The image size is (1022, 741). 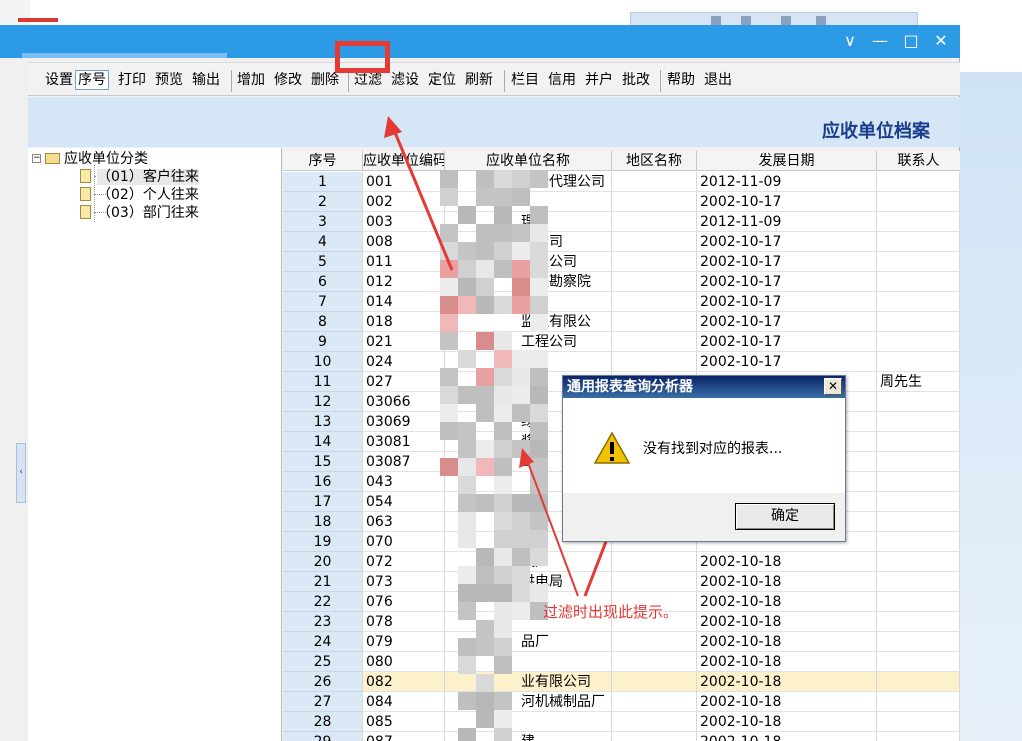 What do you see at coordinates (621, 642) in the screenshot?
I see `table-row: 24 079 品厂 2002-10-18` at bounding box center [621, 642].